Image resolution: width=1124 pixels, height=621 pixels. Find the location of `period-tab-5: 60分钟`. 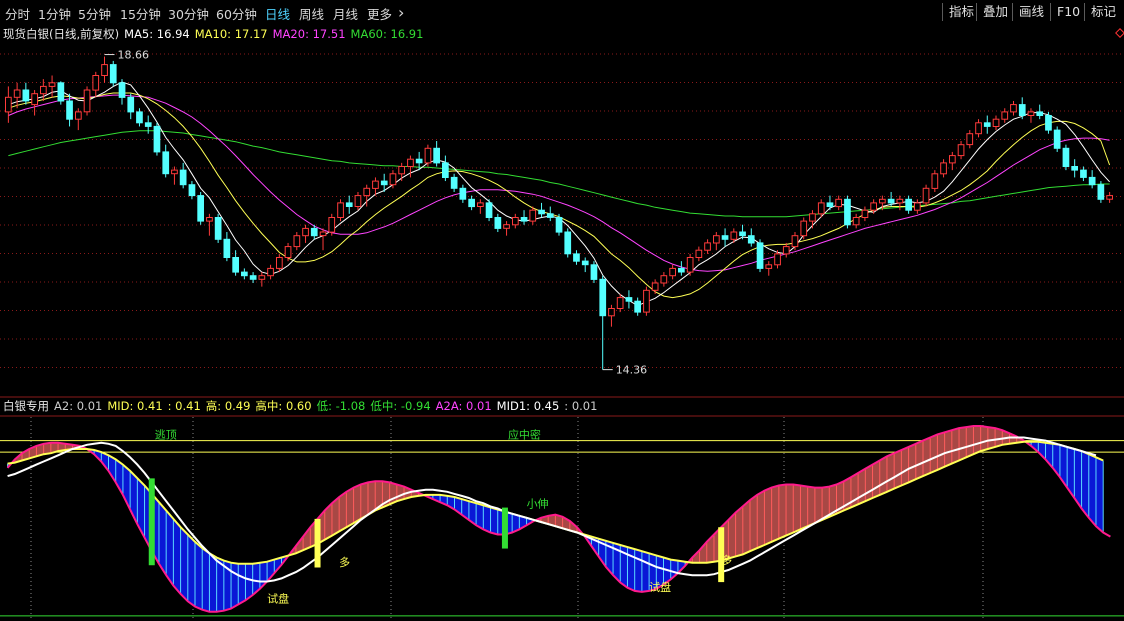

period-tab-5: 60分钟 is located at coordinates (236, 13).